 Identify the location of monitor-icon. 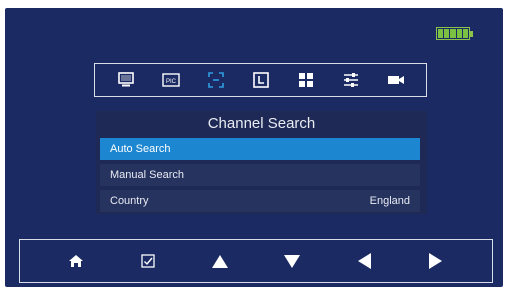
(126, 80).